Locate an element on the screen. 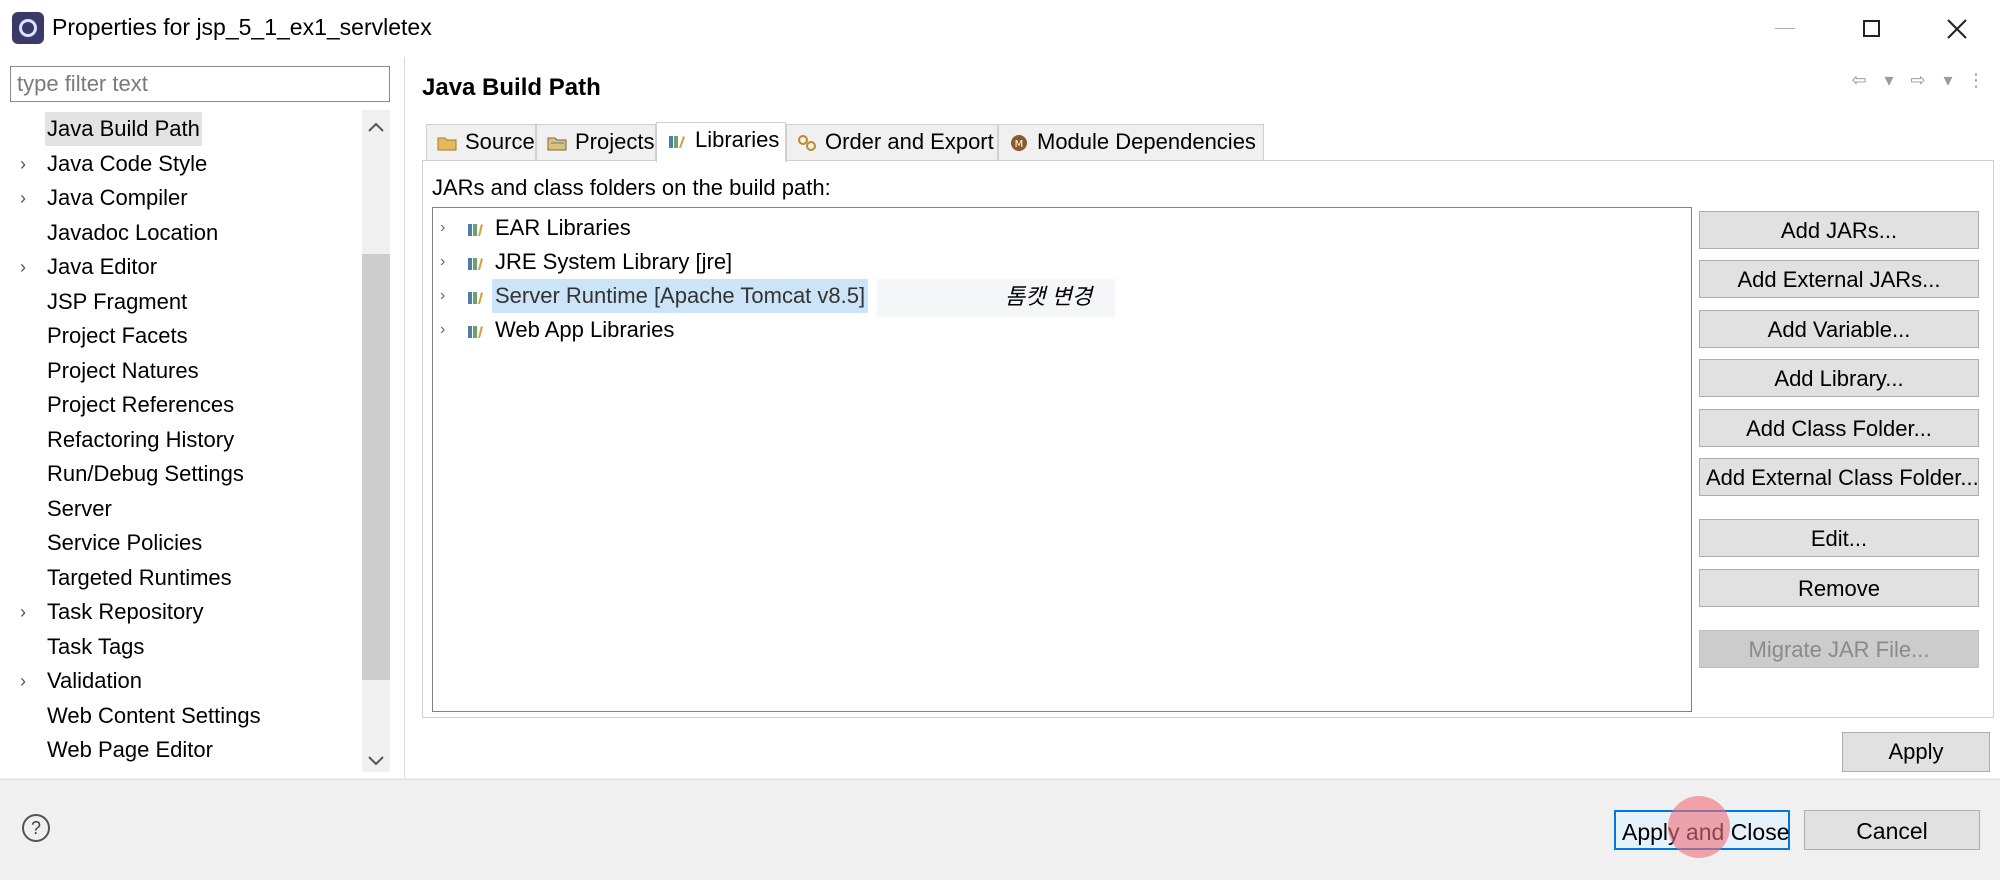 Image resolution: width=2000 pixels, height=880 pixels. nav-item: Refactoring History is located at coordinates (180, 440).